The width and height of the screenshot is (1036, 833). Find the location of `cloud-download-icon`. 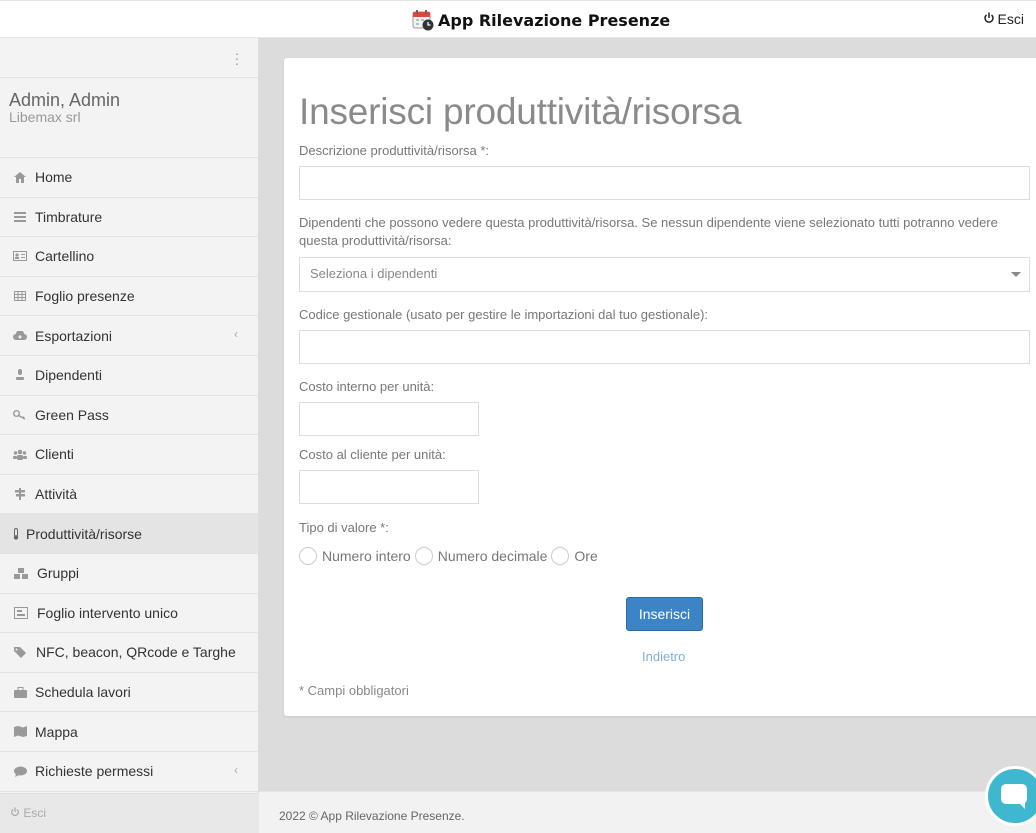

cloud-download-icon is located at coordinates (20, 336).